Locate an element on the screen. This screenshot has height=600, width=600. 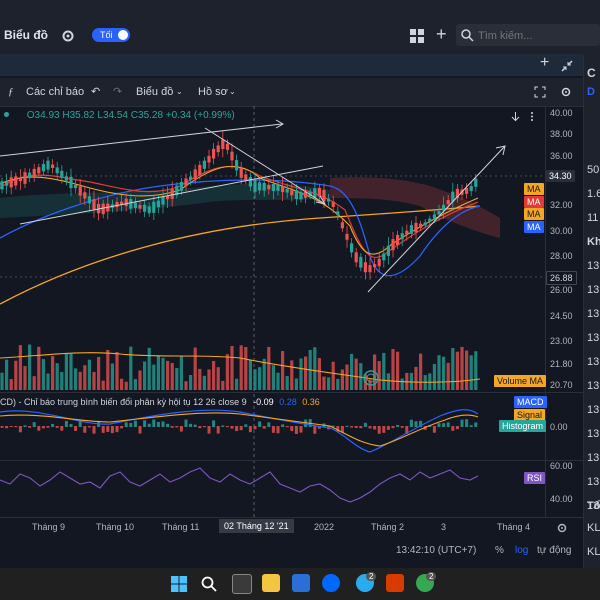
chart-footer: 13:42:10 (UTC+7) % log tự động is located at coordinates (291, 553).